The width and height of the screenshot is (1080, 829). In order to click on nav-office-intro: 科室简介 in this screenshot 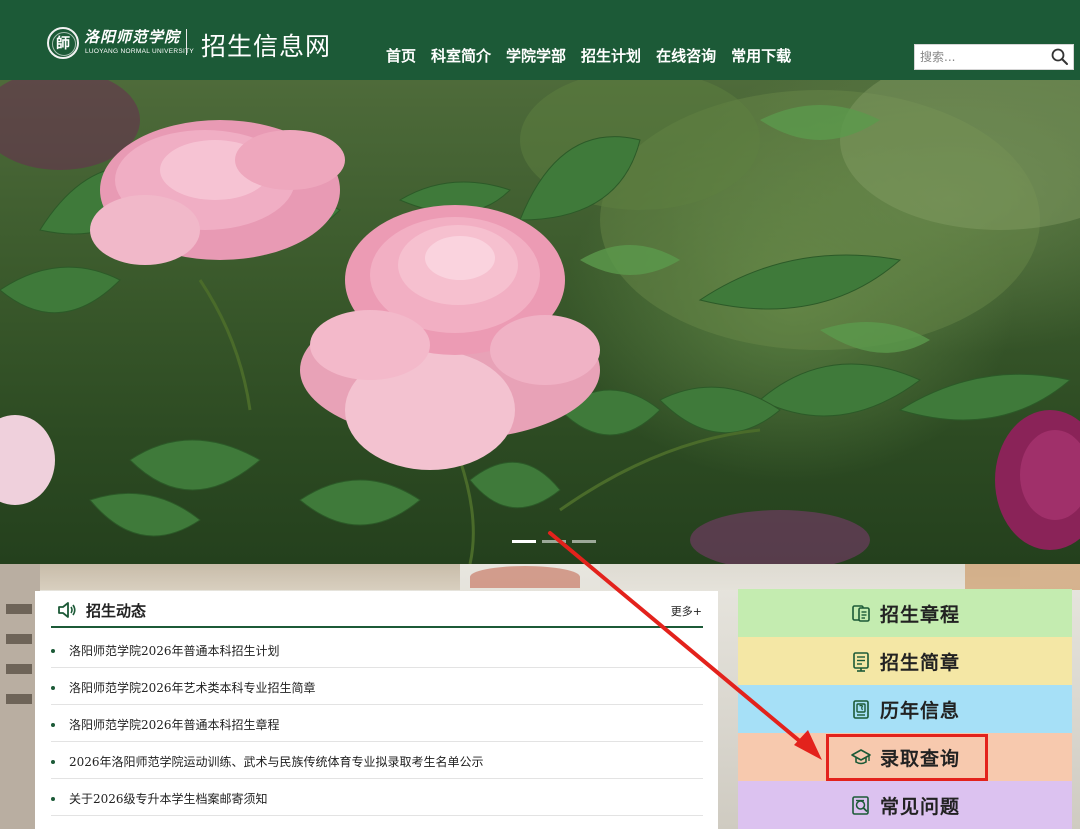, I will do `click(461, 55)`.